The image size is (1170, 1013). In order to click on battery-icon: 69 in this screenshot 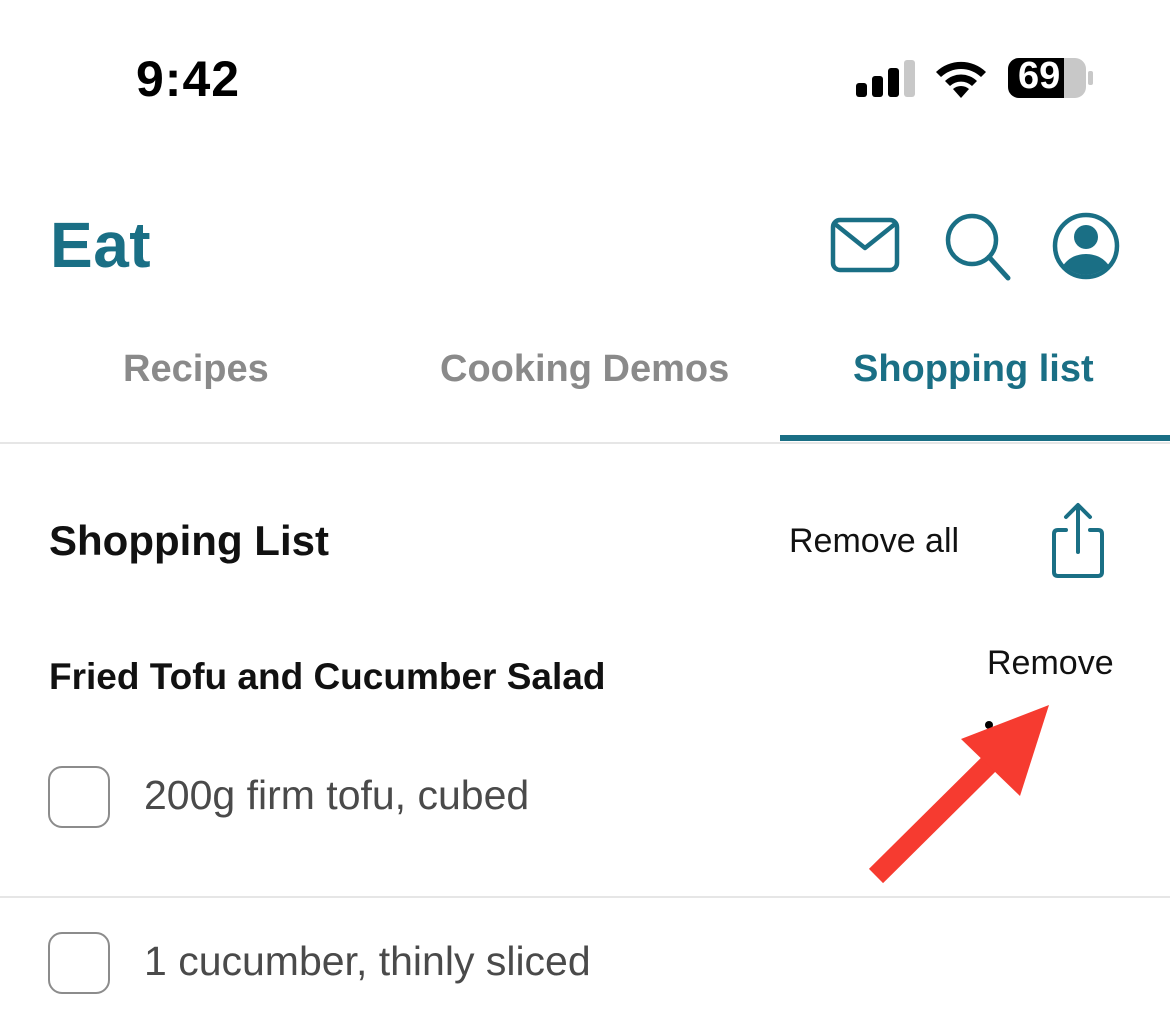, I will do `click(1051, 77)`.